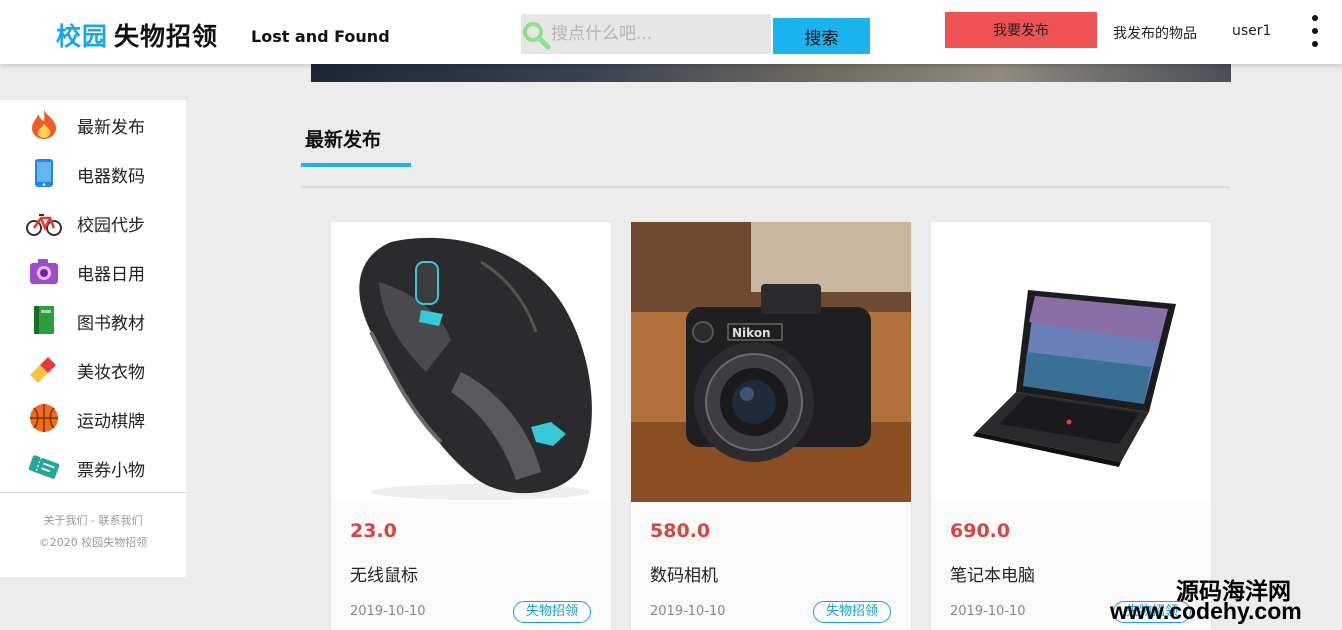 The image size is (1342, 630). I want to click on item-price: 23.0, so click(373, 531).